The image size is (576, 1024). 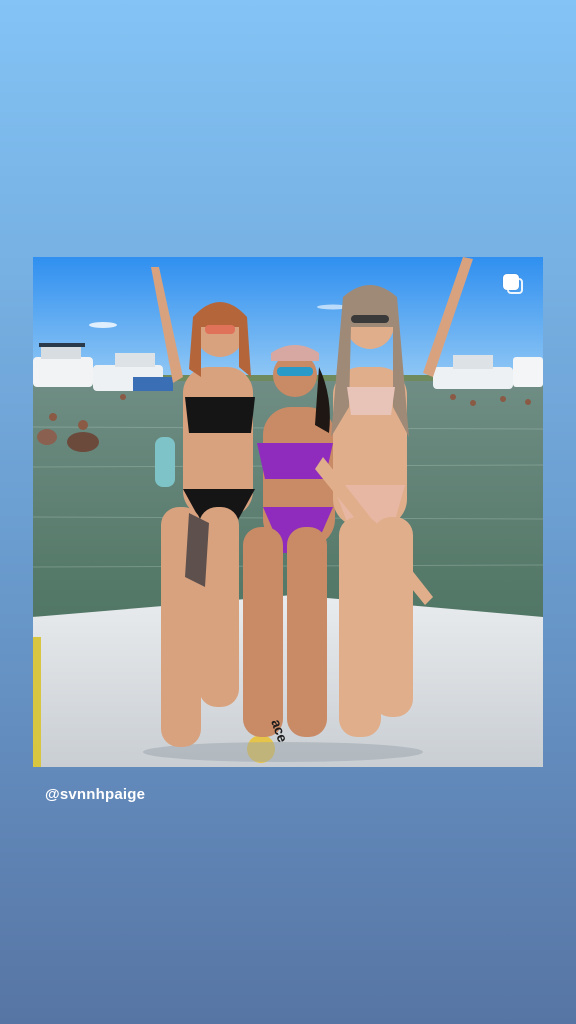 What do you see at coordinates (95, 794) in the screenshot?
I see `post-author-handle: @svnnhpaige` at bounding box center [95, 794].